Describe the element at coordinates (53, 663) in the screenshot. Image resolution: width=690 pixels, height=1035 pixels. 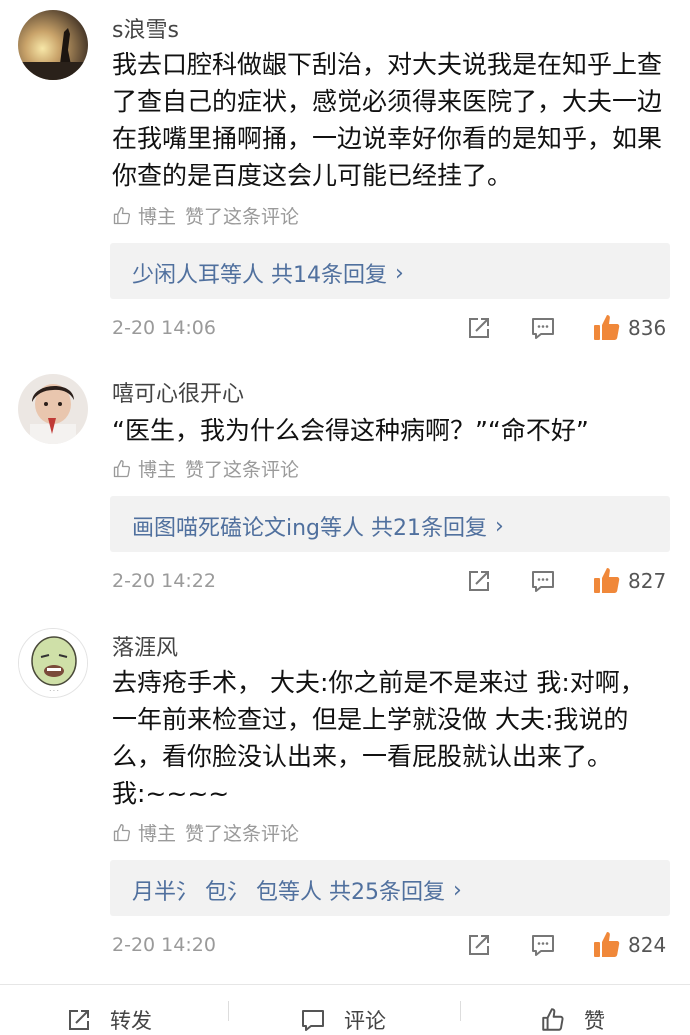
I see `avatar: · · ·` at that location.